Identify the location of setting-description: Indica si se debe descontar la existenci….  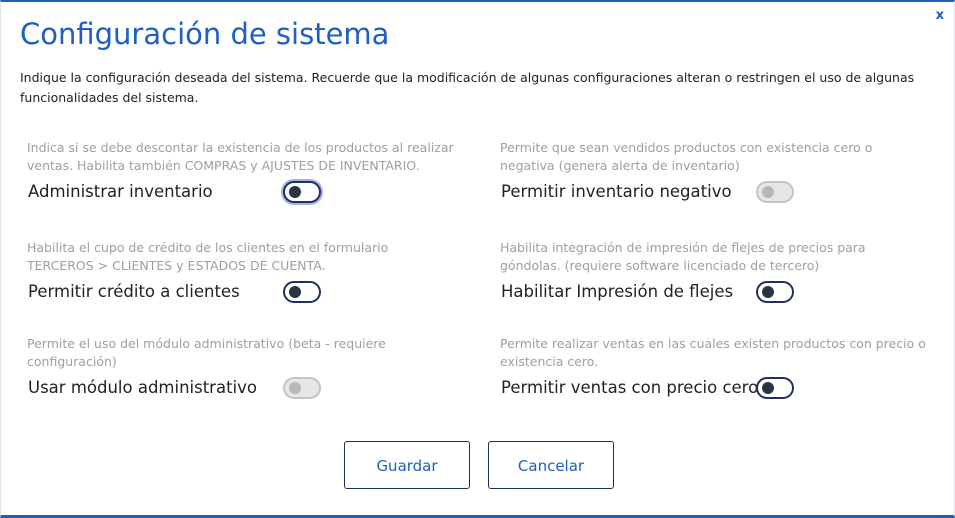
(240, 156).